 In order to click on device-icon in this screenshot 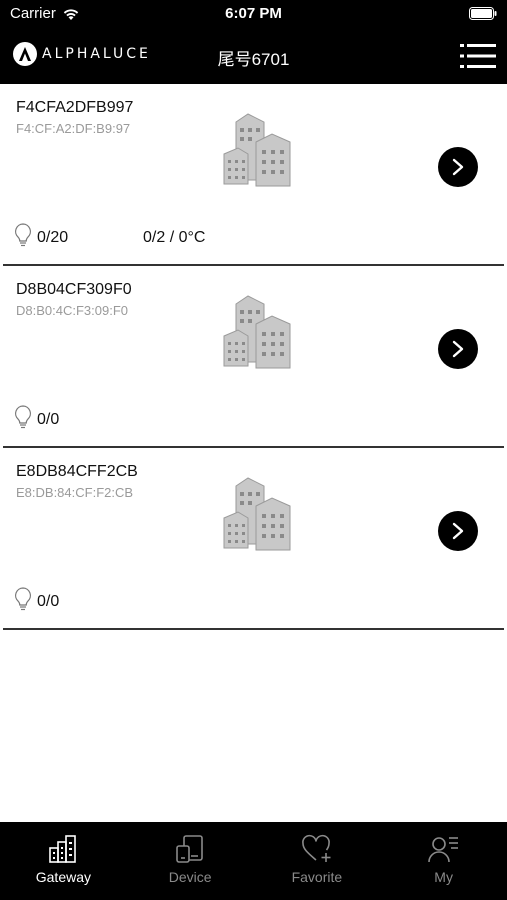, I will do `click(189, 849)`.